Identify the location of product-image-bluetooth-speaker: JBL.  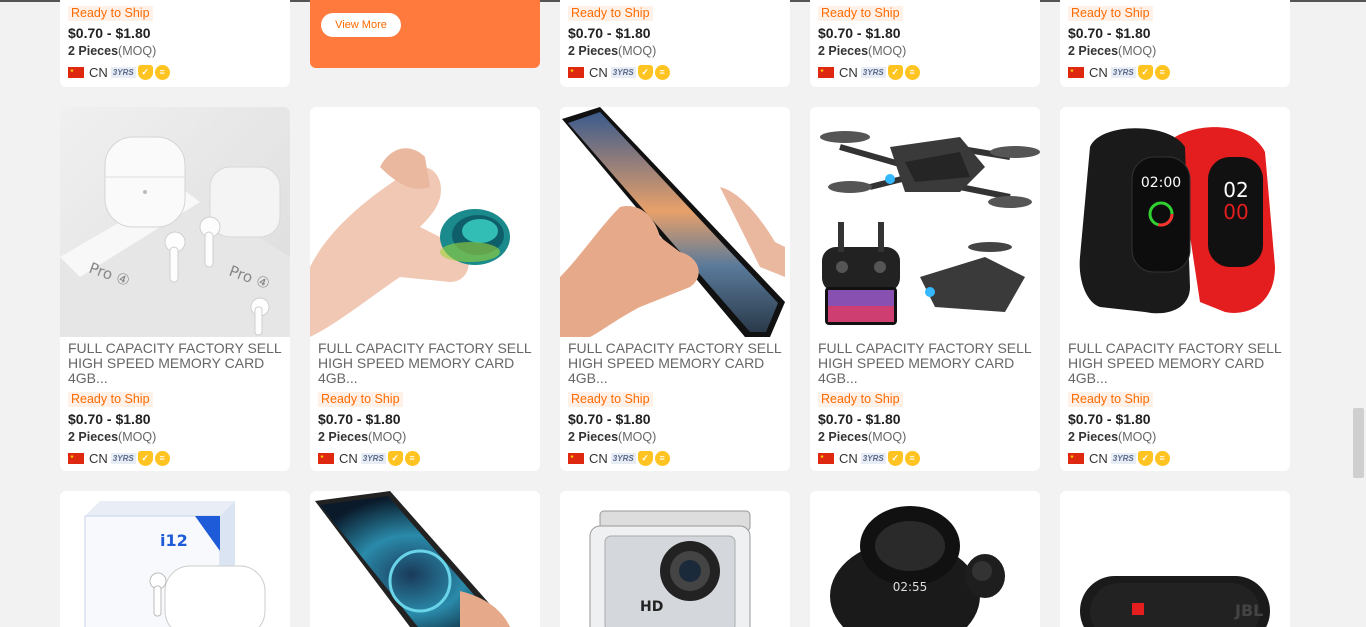
(1175, 559).